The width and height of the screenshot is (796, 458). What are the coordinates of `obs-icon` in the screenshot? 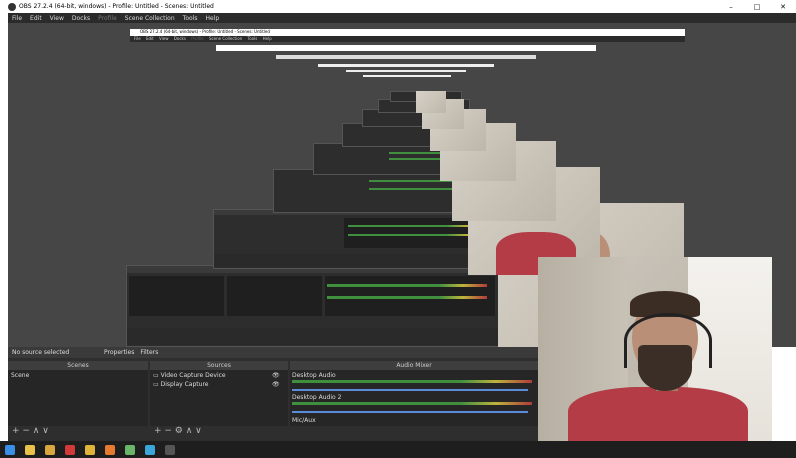 It's located at (170, 449).